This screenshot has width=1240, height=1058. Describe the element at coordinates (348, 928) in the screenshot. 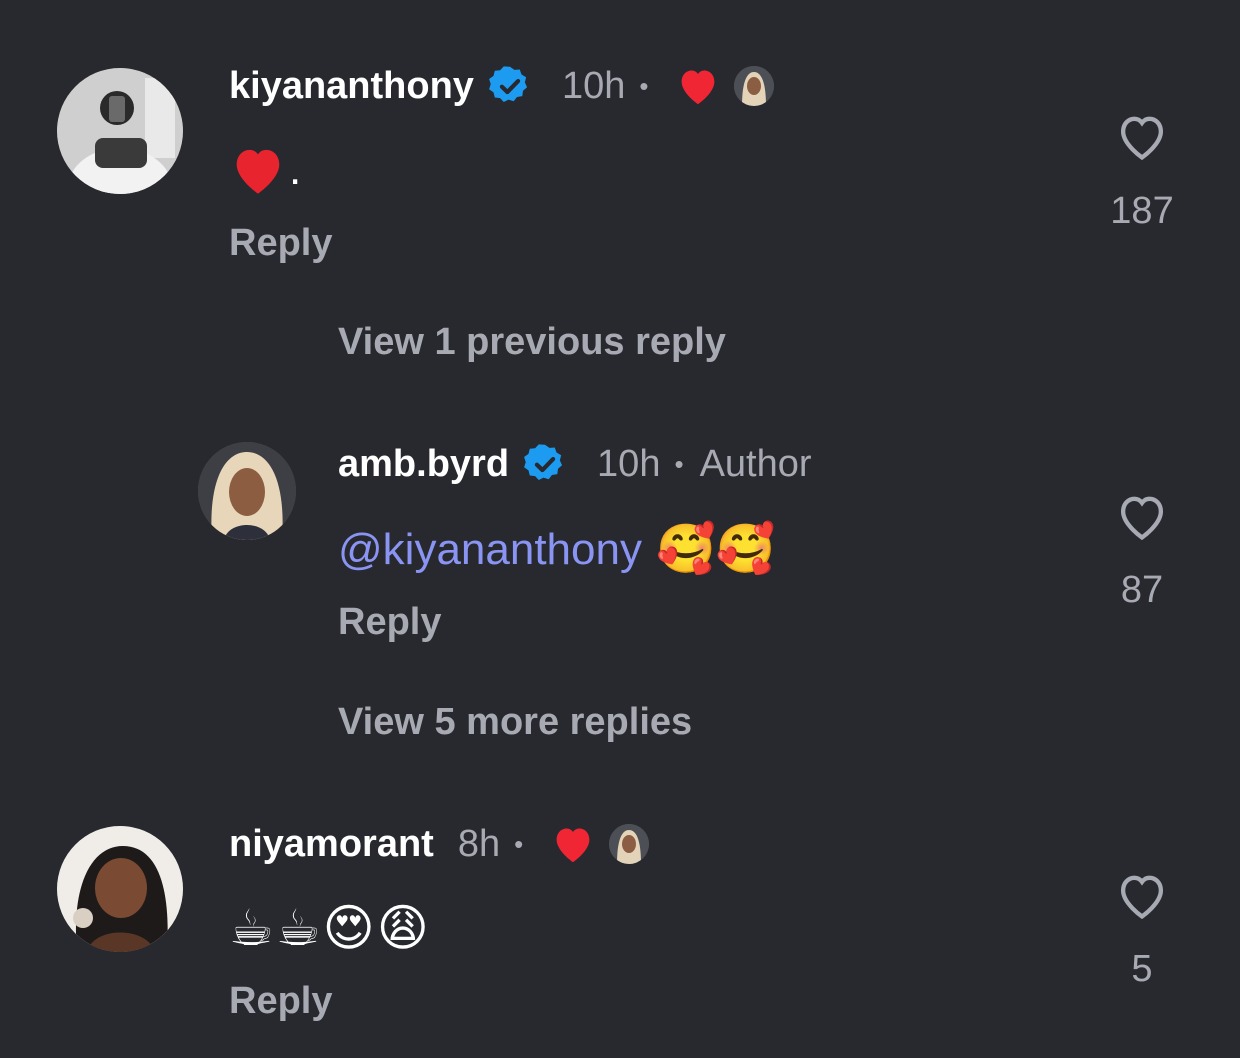

I see `heart-eyes-emoji: 😍` at that location.